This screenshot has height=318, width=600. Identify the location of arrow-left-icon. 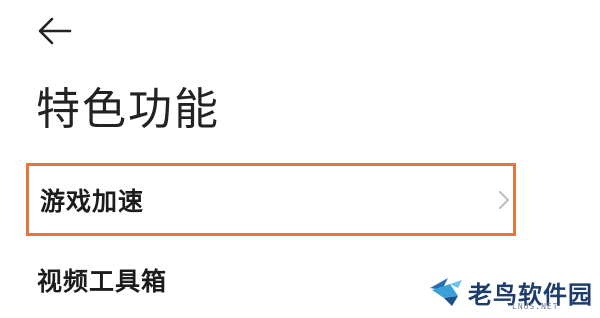
(55, 31).